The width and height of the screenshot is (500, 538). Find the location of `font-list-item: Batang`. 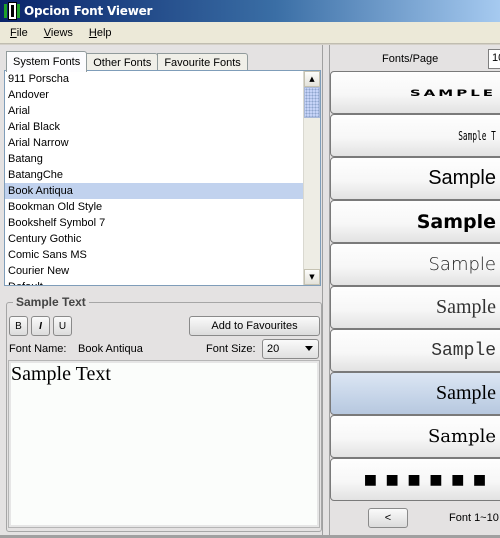

font-list-item: Batang is located at coordinates (154, 159).